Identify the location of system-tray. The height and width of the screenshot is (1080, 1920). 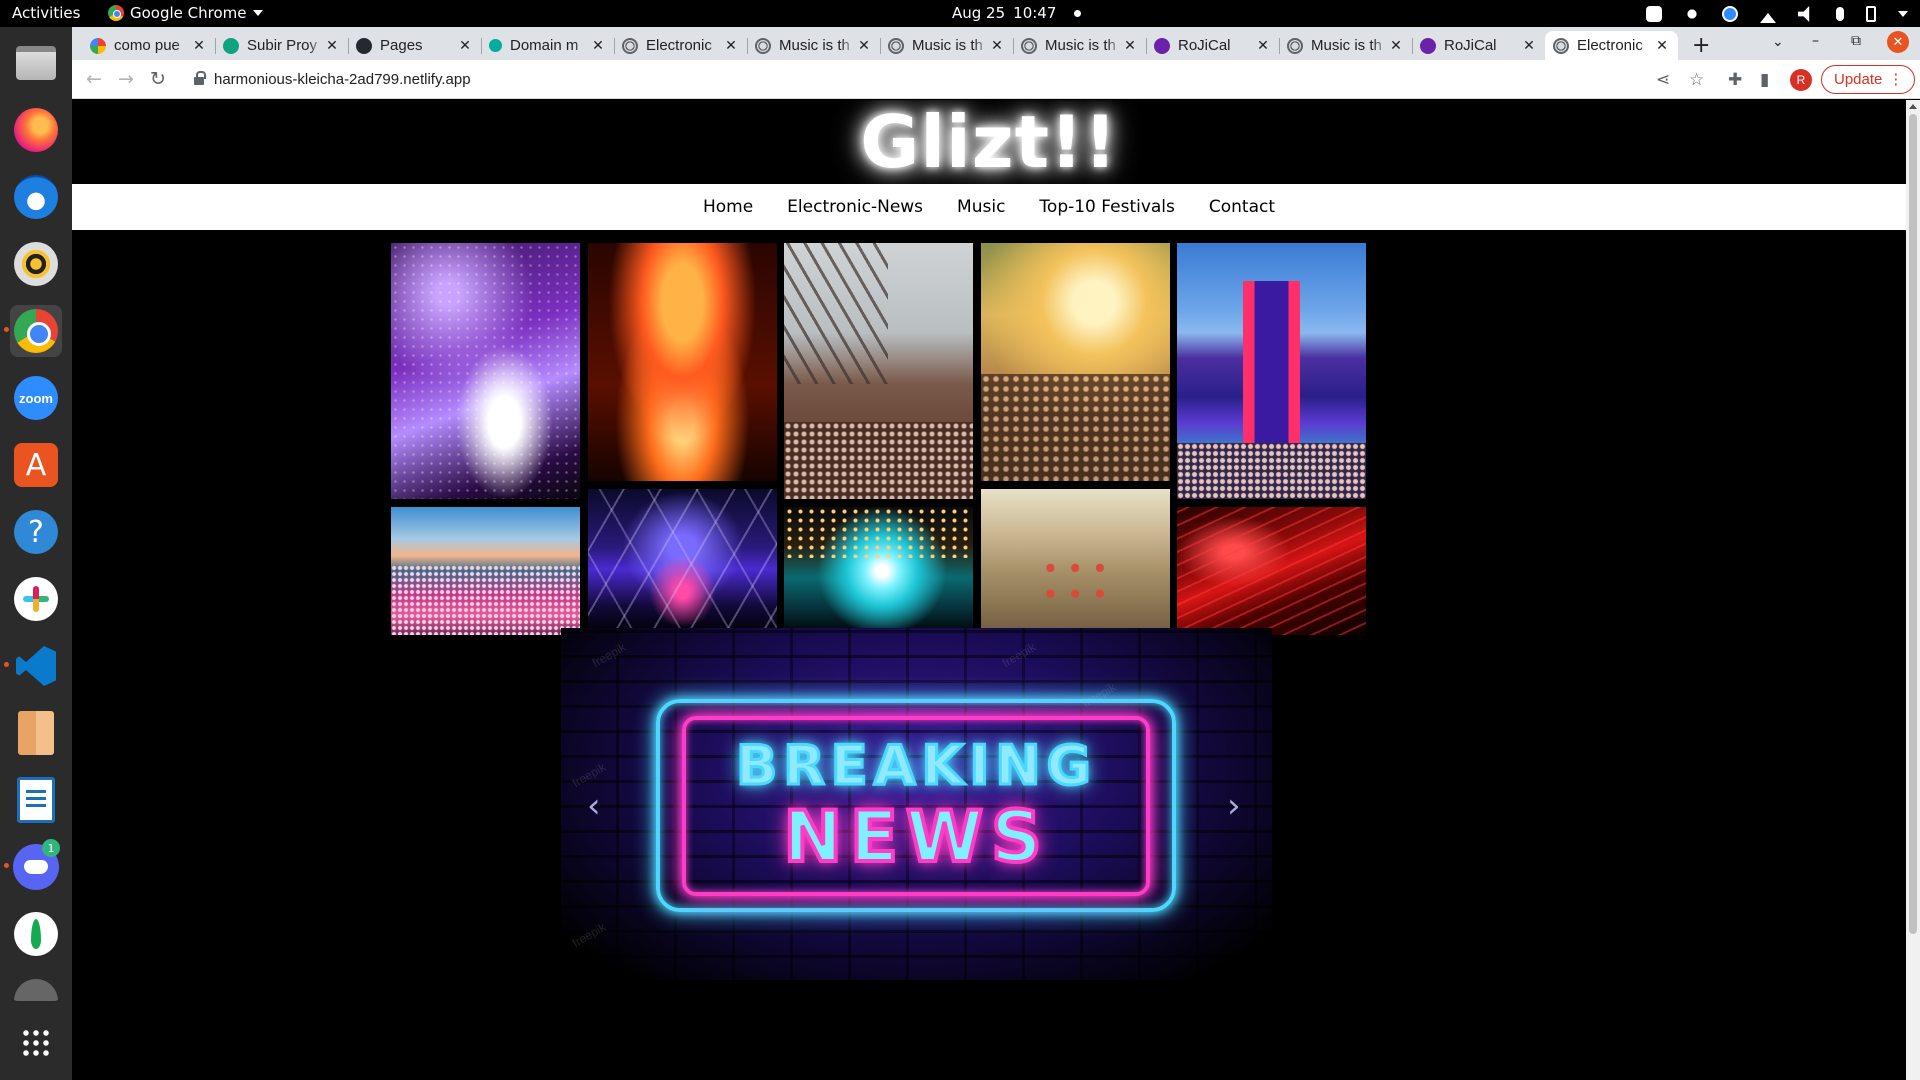
(1777, 14).